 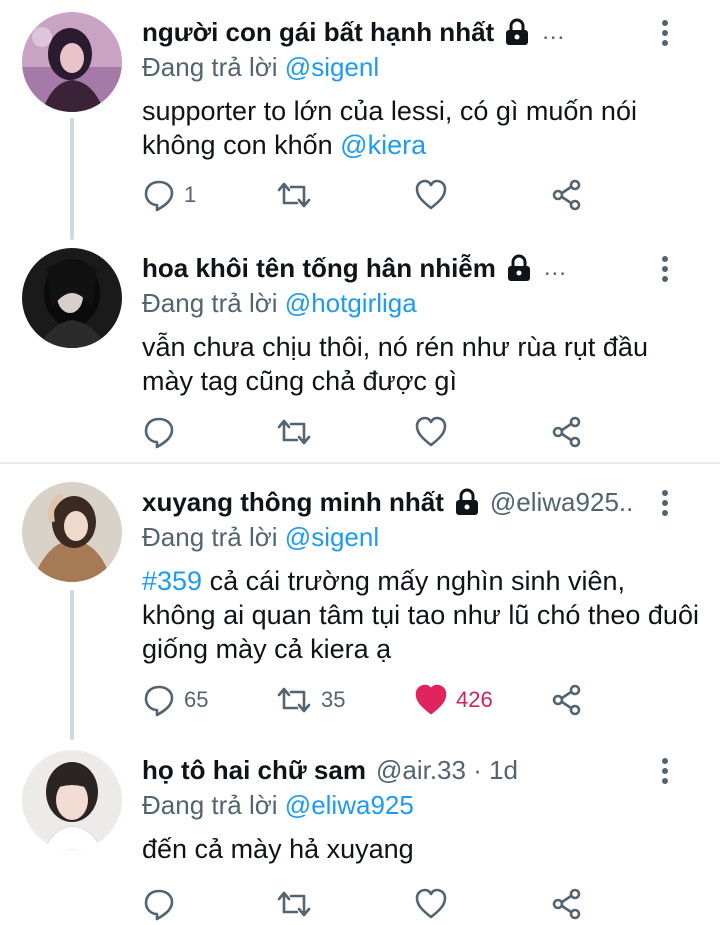 What do you see at coordinates (383, 145) in the screenshot?
I see `tweet-mention: @kiera` at bounding box center [383, 145].